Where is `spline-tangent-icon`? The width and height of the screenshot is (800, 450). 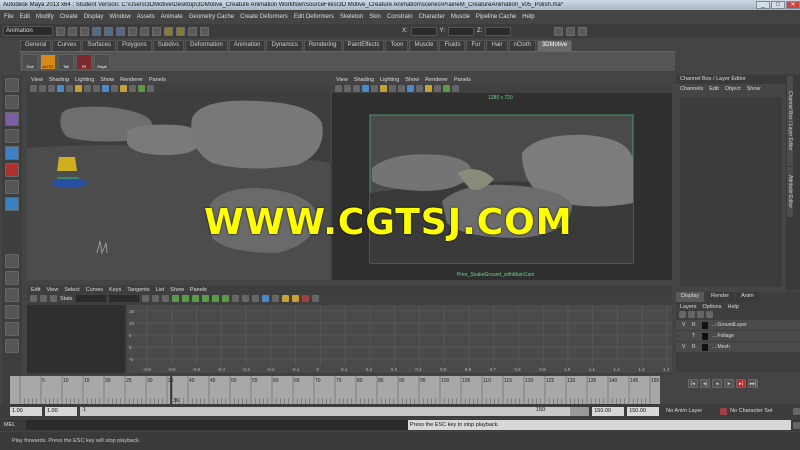 spline-tangent-icon is located at coordinates (175, 298).